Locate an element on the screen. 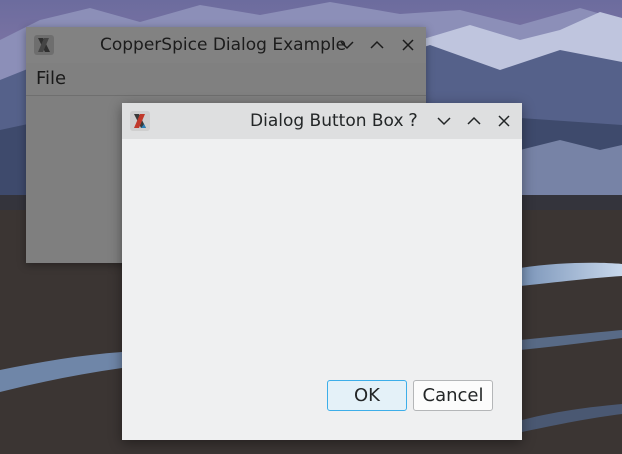 This screenshot has height=454, width=622. window-title: CopperSpice Dialog Example is located at coordinates (223, 45).